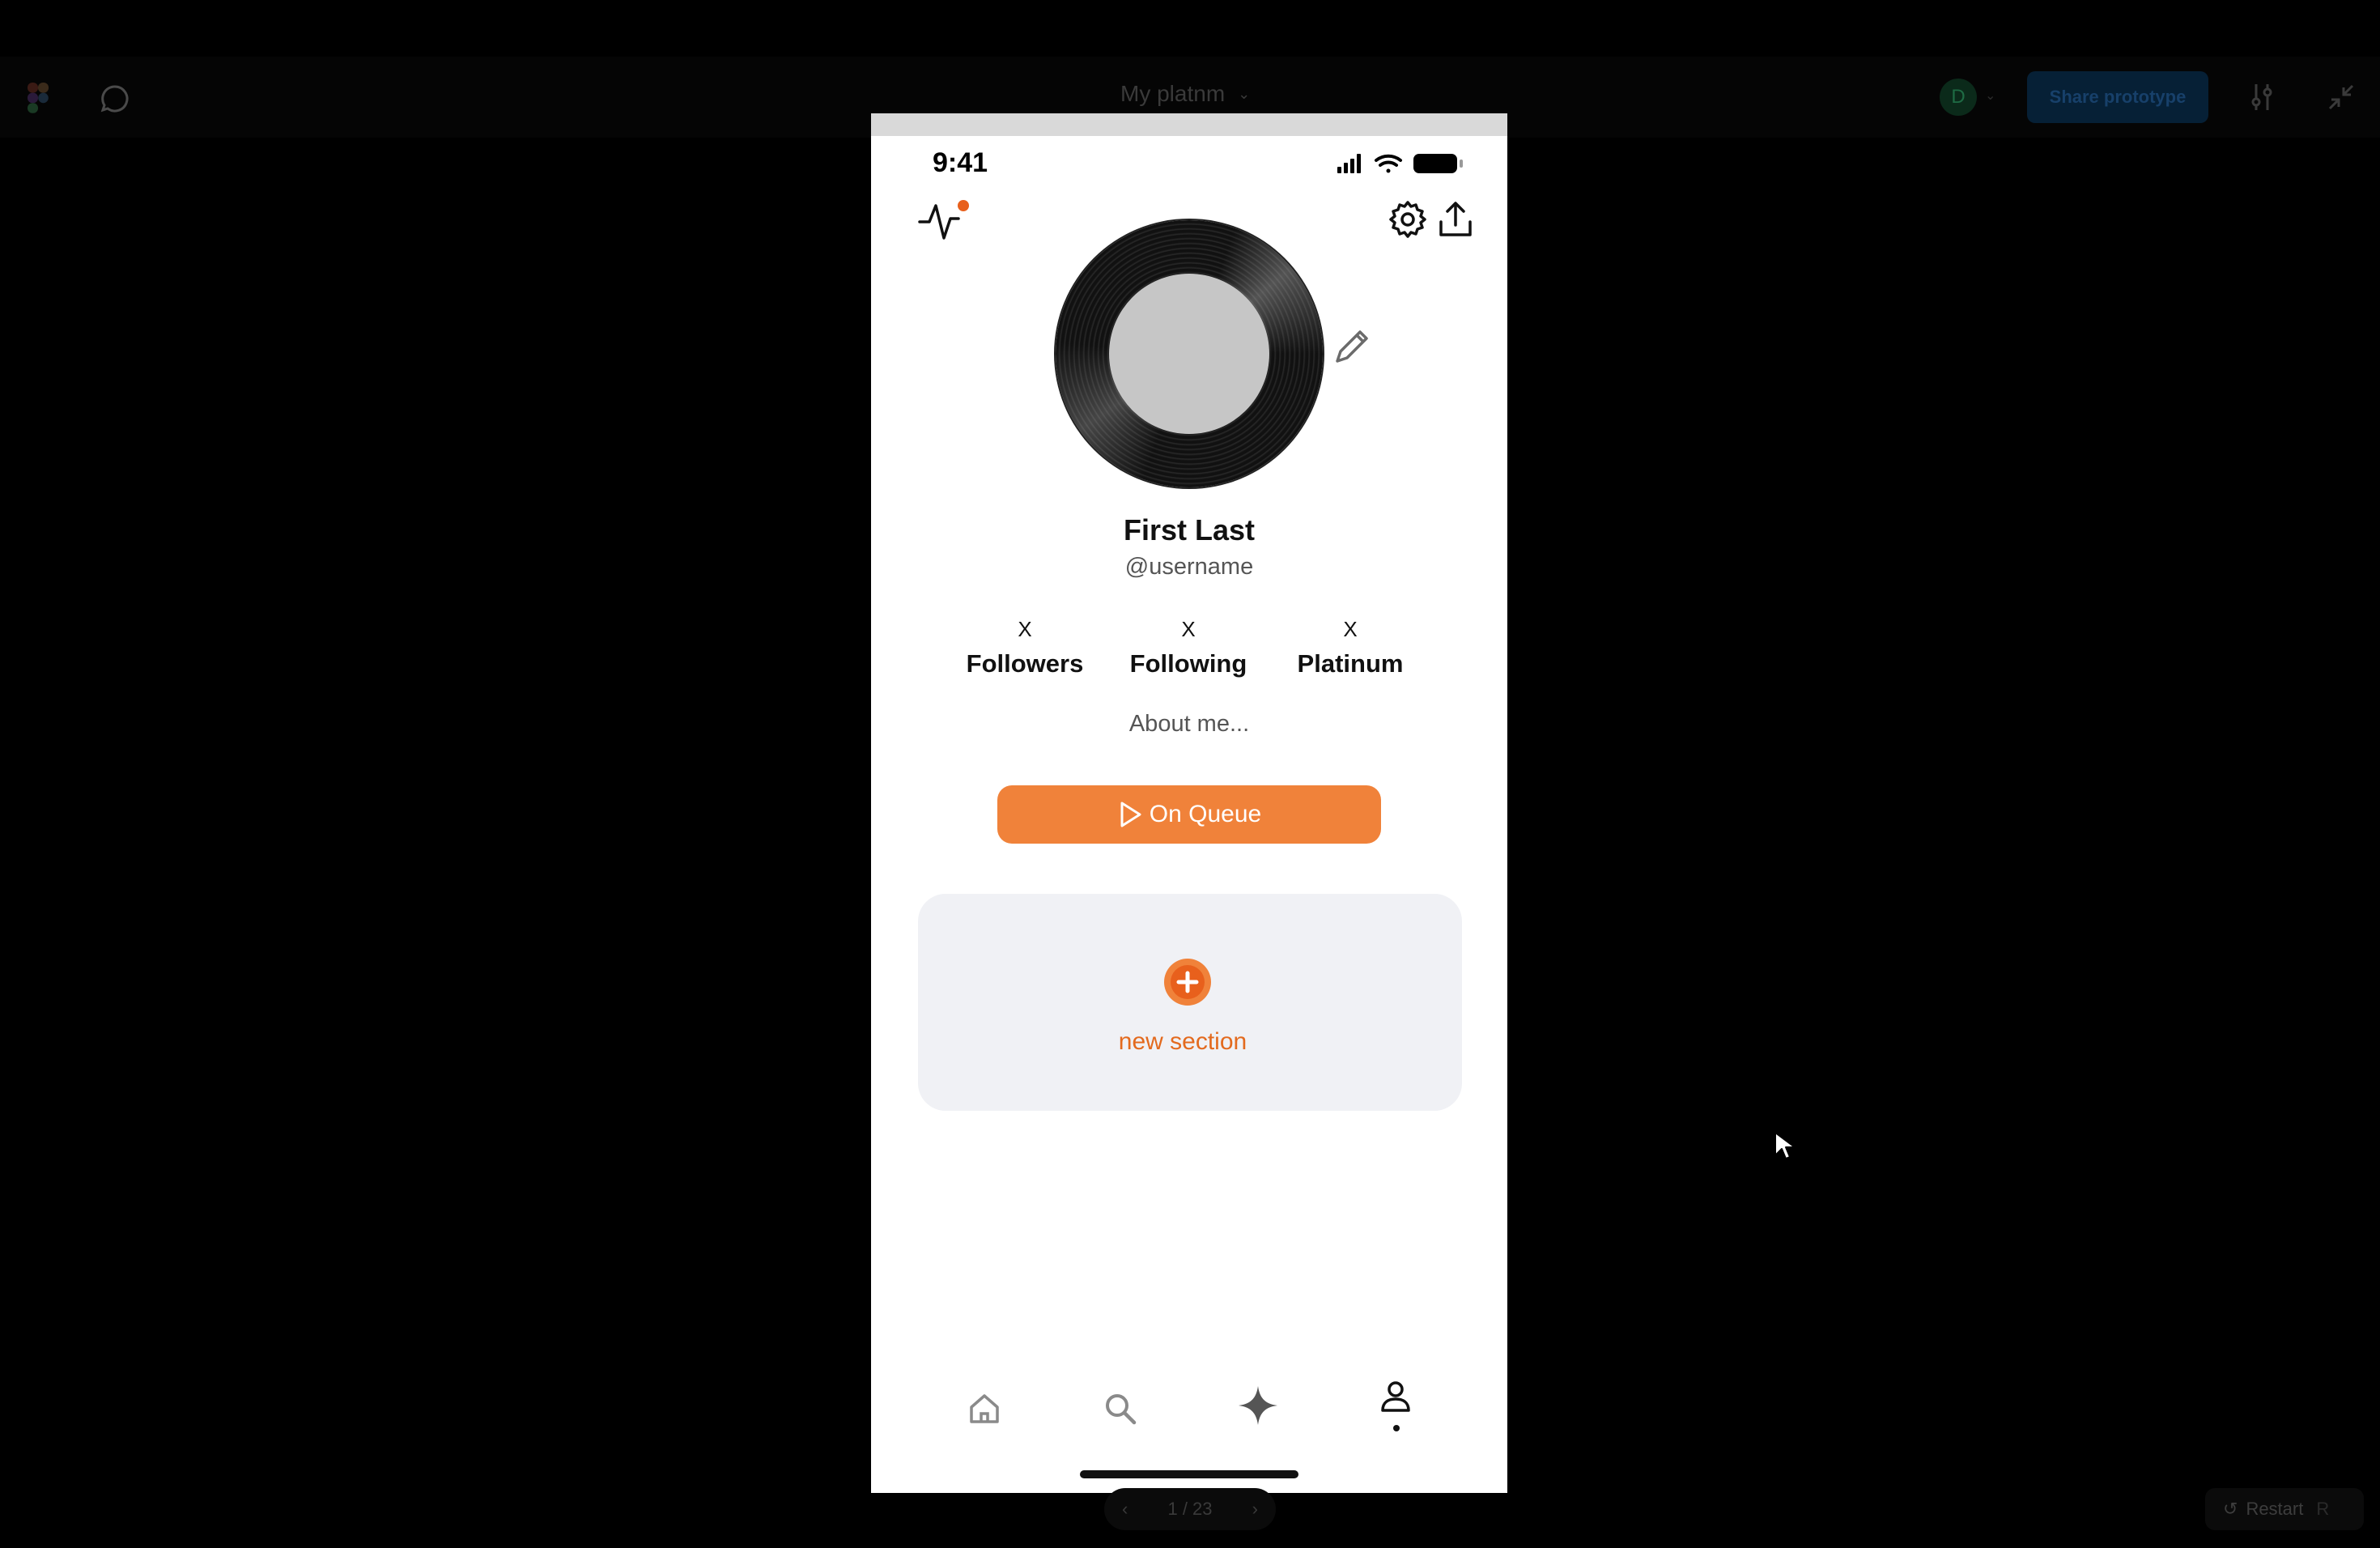 The width and height of the screenshot is (2380, 1548). Describe the element at coordinates (1350, 629) in the screenshot. I see `platinum-count: X` at that location.